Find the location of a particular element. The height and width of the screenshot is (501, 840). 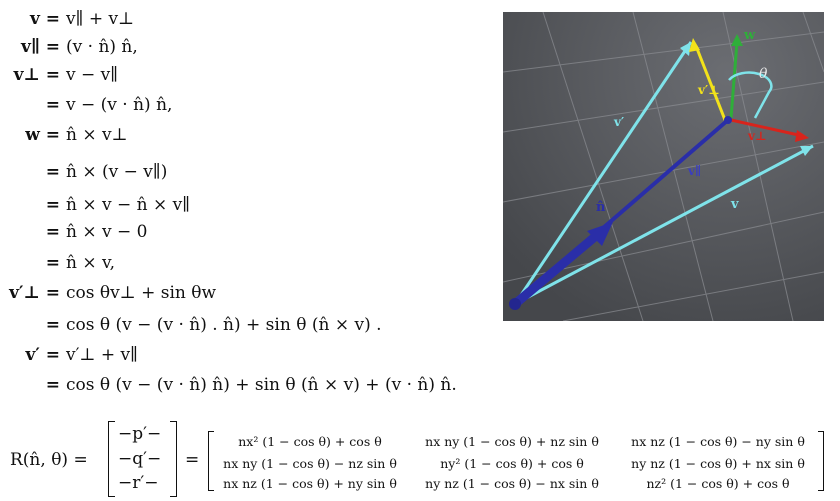

equation-lhs: v∥ = is located at coordinates (40, 47).